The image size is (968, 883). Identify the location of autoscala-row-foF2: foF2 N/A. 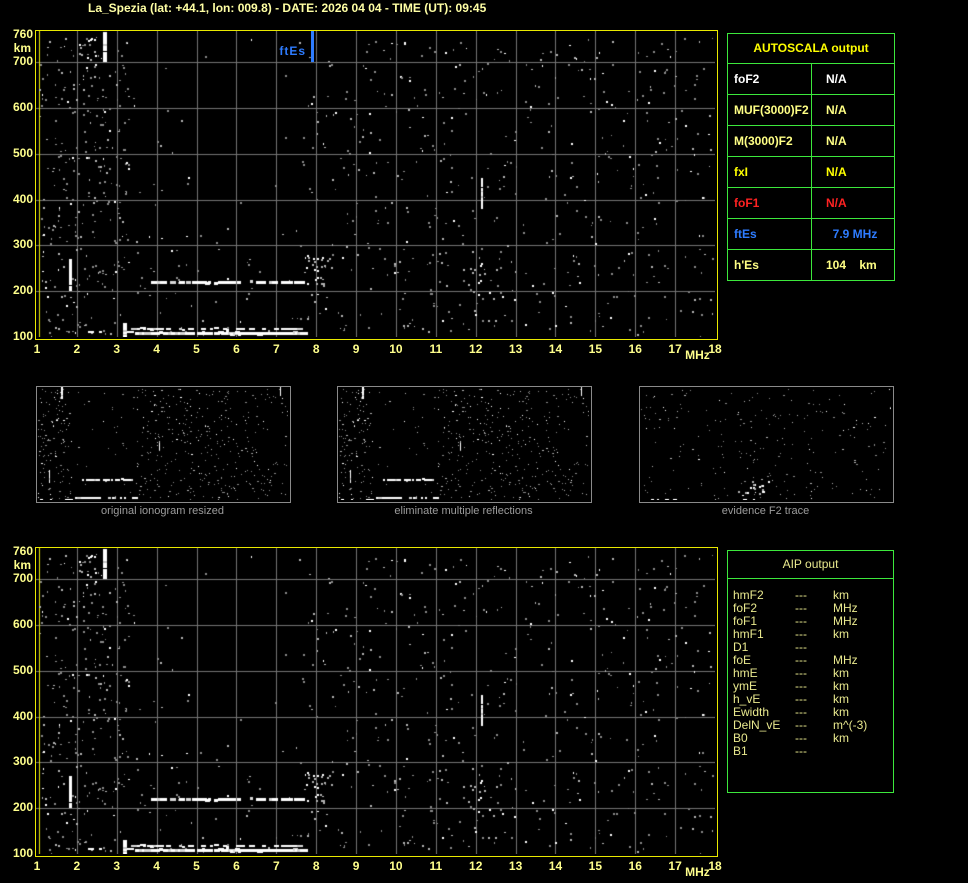
(811, 79).